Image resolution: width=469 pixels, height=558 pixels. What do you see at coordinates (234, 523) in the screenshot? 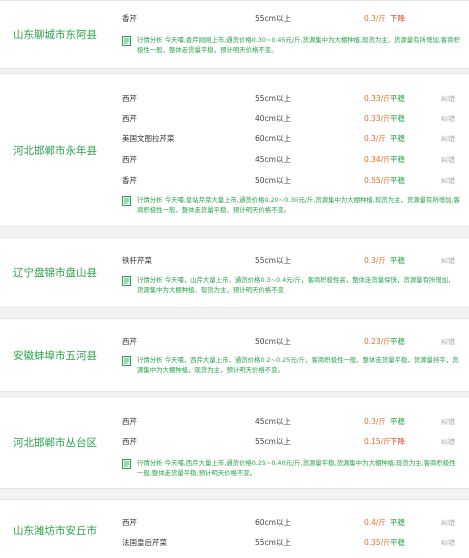
I see `price-row: 西芹 60cm以上 0.4/斤 平稳 纠错` at bounding box center [234, 523].